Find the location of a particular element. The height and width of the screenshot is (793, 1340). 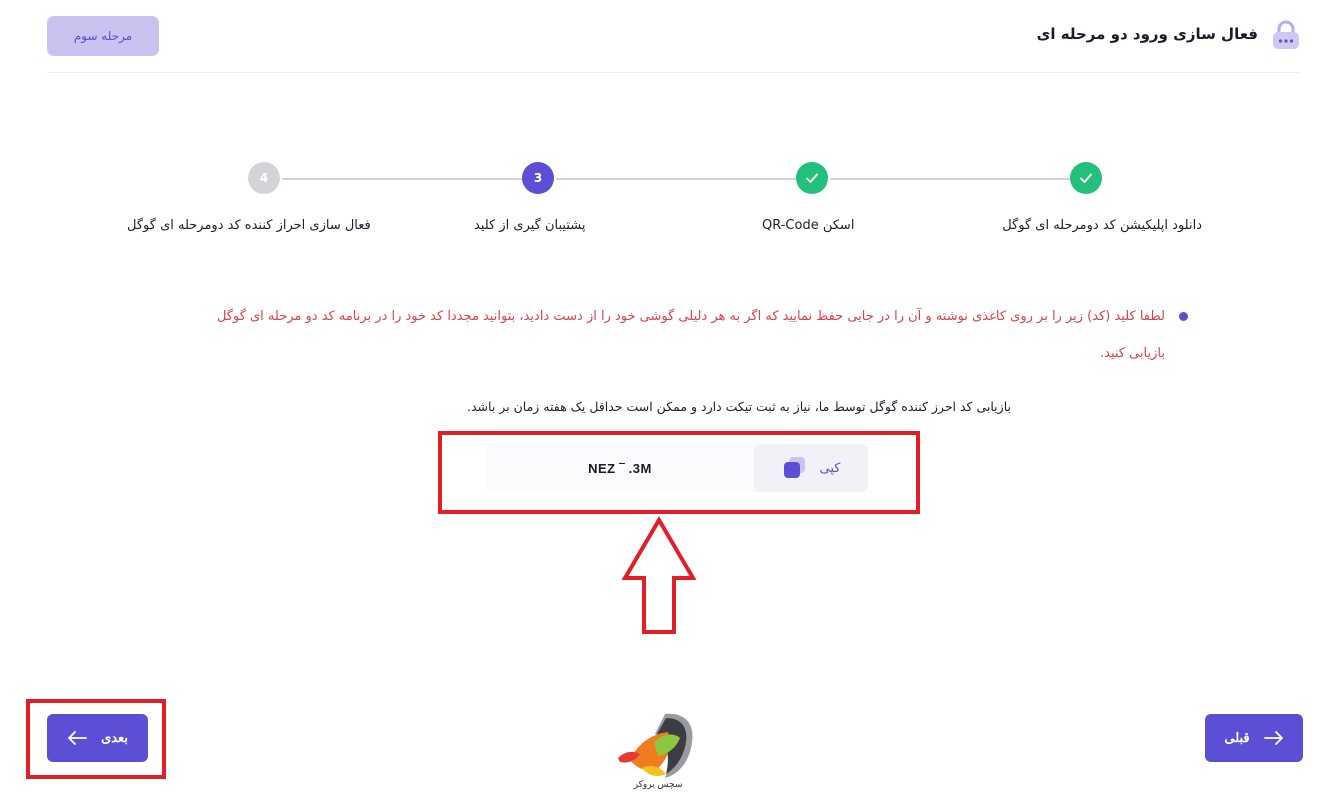

step-4-number: 4 is located at coordinates (264, 178).